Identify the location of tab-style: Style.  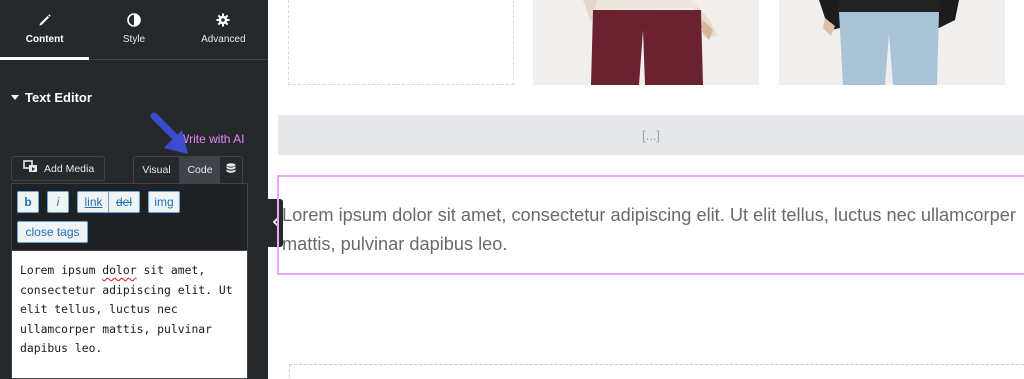
(133, 29).